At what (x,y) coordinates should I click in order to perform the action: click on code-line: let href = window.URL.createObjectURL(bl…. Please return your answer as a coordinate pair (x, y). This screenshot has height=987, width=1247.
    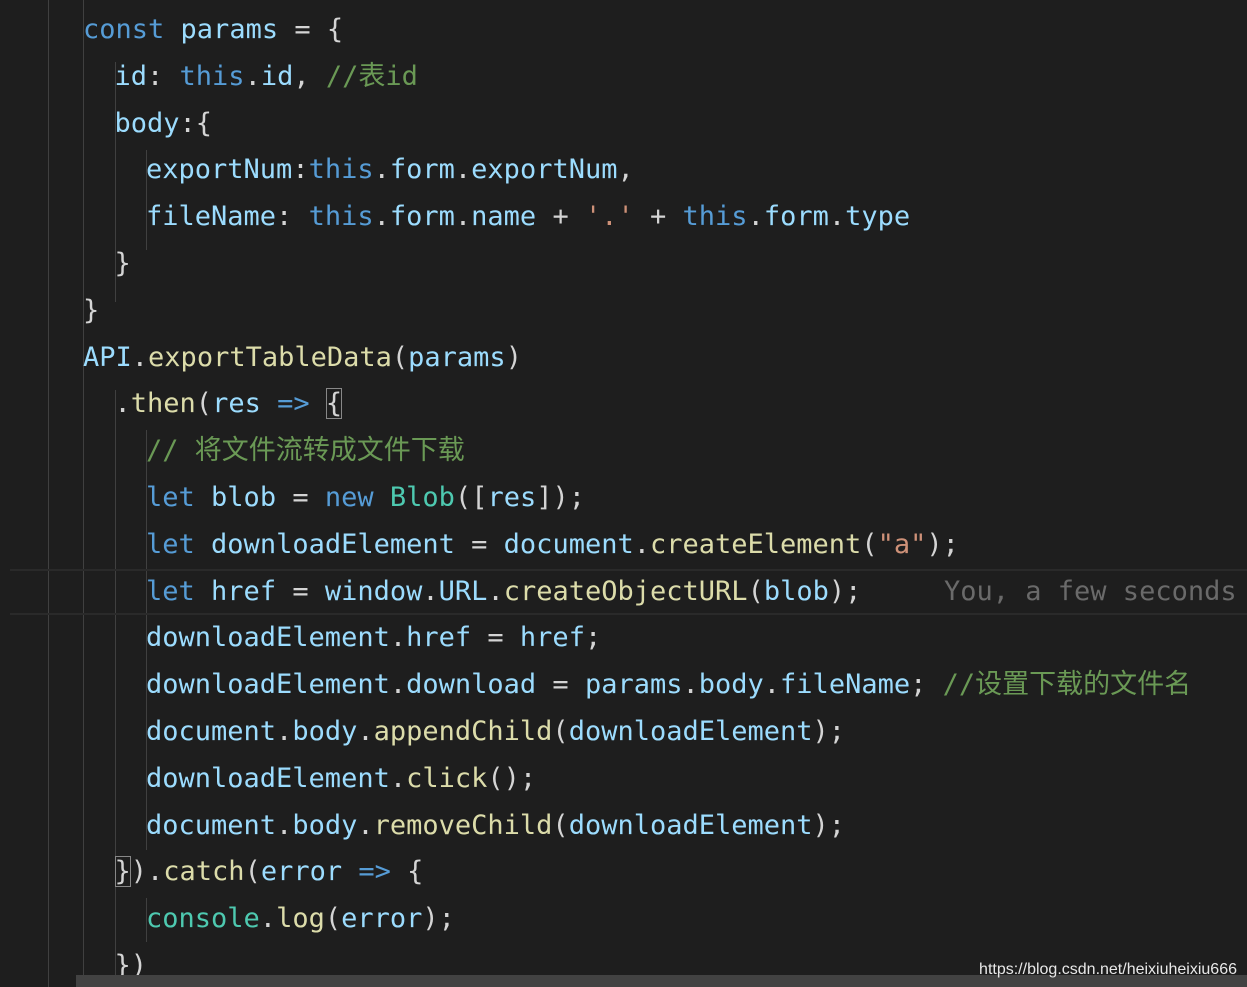
    Looking at the image, I should click on (503, 592).